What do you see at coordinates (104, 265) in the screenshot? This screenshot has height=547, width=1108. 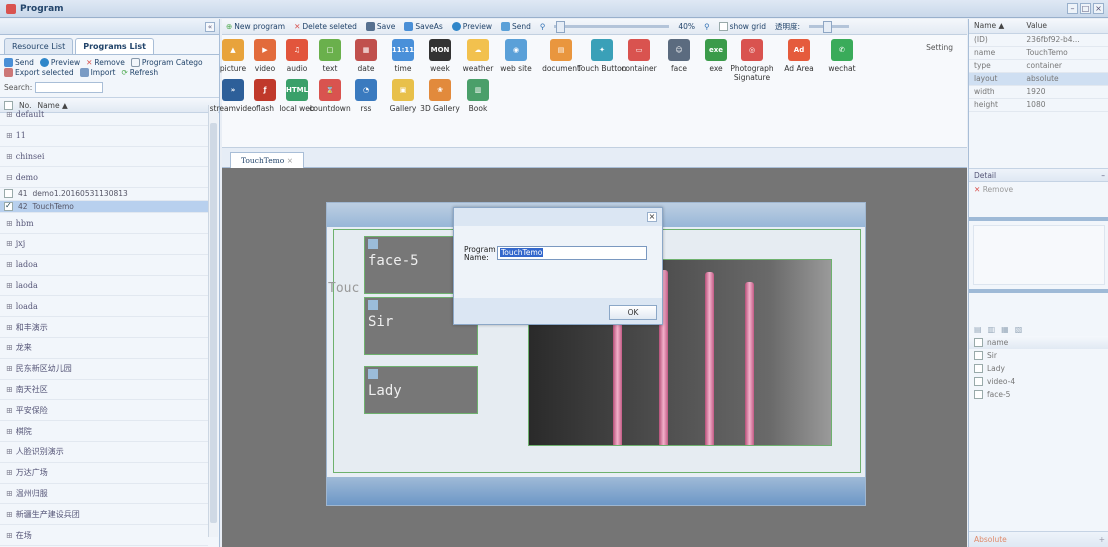 I see `group-row: ⊞ ladoa` at bounding box center [104, 265].